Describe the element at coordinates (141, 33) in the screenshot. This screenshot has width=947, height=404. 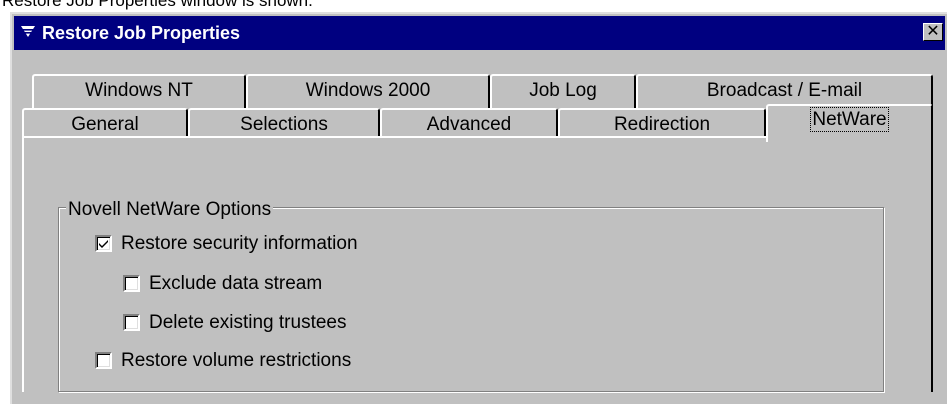
I see `window-title: Restore Job Properties` at that location.